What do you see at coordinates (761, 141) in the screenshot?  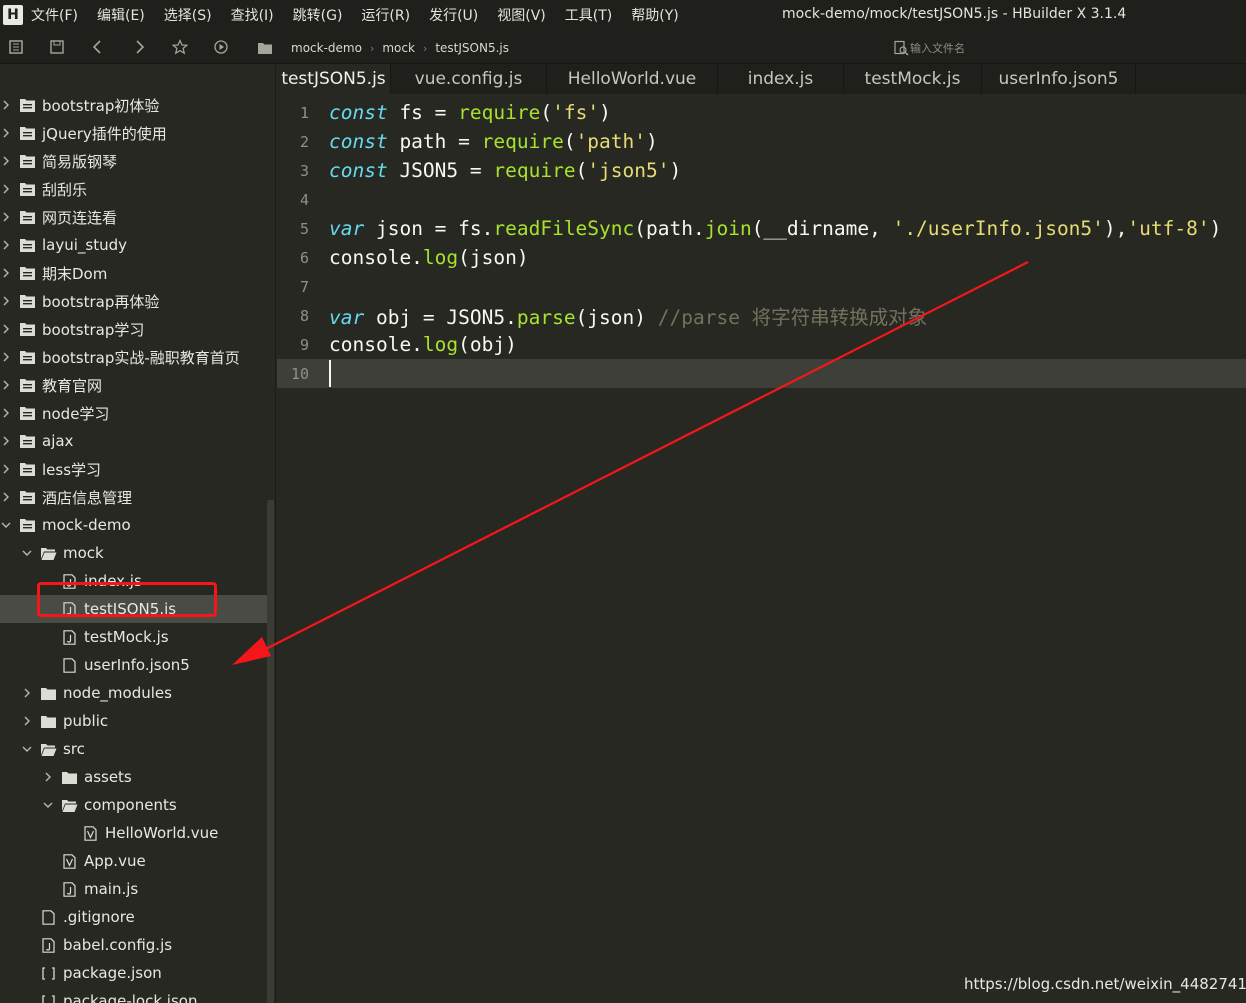 I see `code-line: 2 const path = require('path')` at bounding box center [761, 141].